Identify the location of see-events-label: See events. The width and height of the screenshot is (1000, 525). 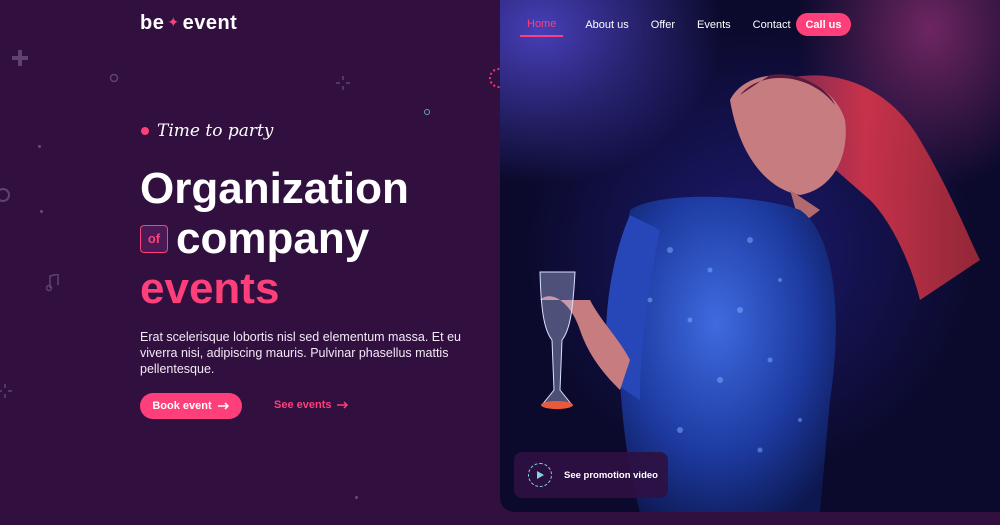
(303, 405).